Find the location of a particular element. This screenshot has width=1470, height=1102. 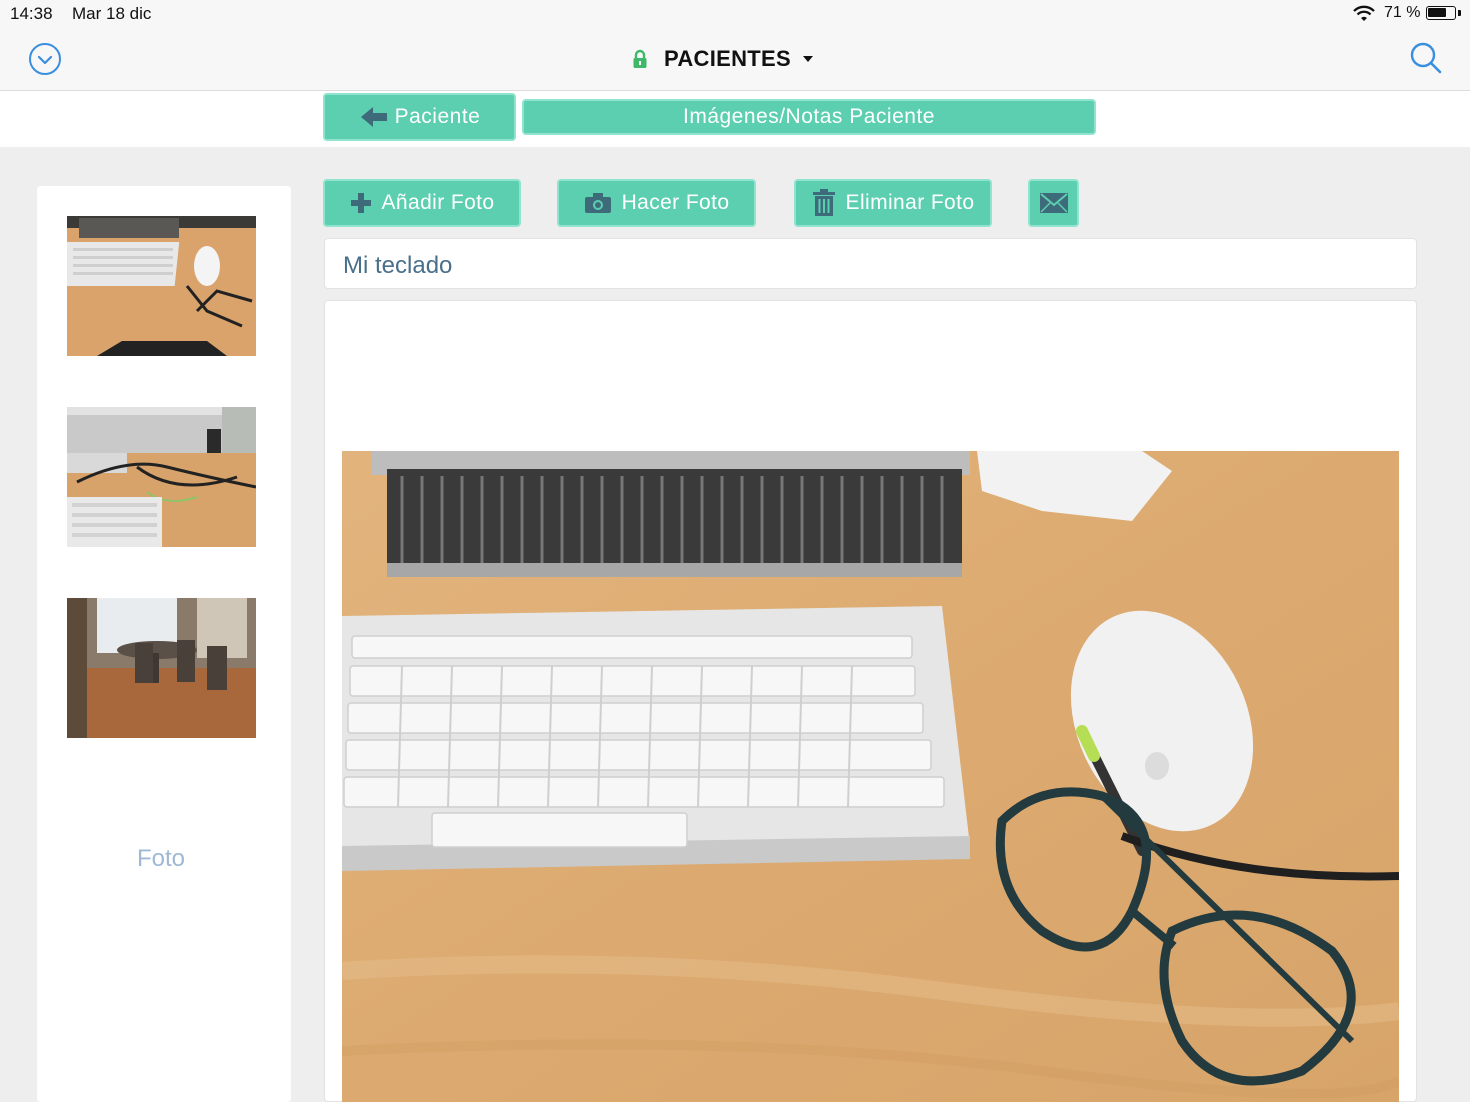

take-photo-label: Hacer Foto is located at coordinates (675, 202).